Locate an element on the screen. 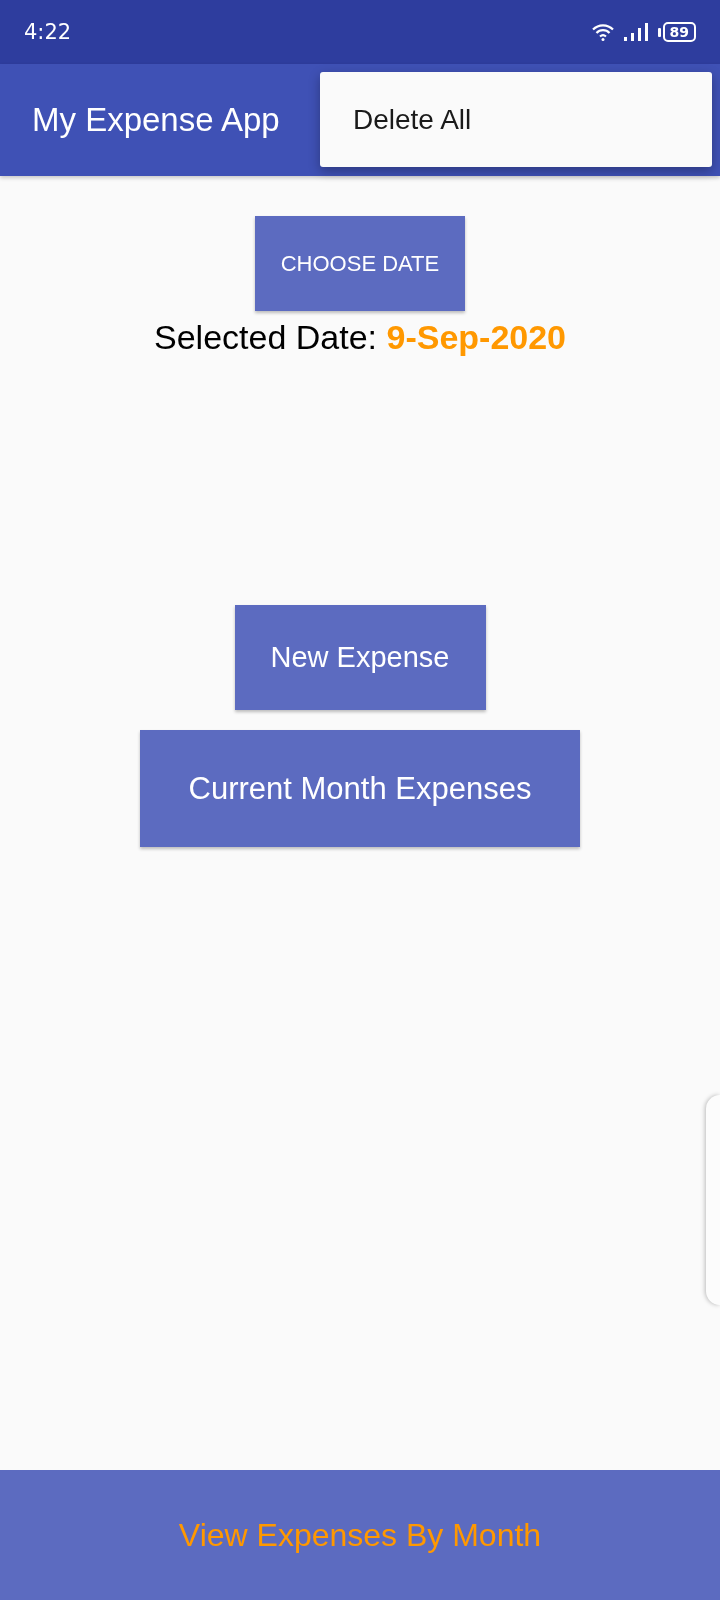  choose-date-button: CHOOSE DATE is located at coordinates (360, 263).